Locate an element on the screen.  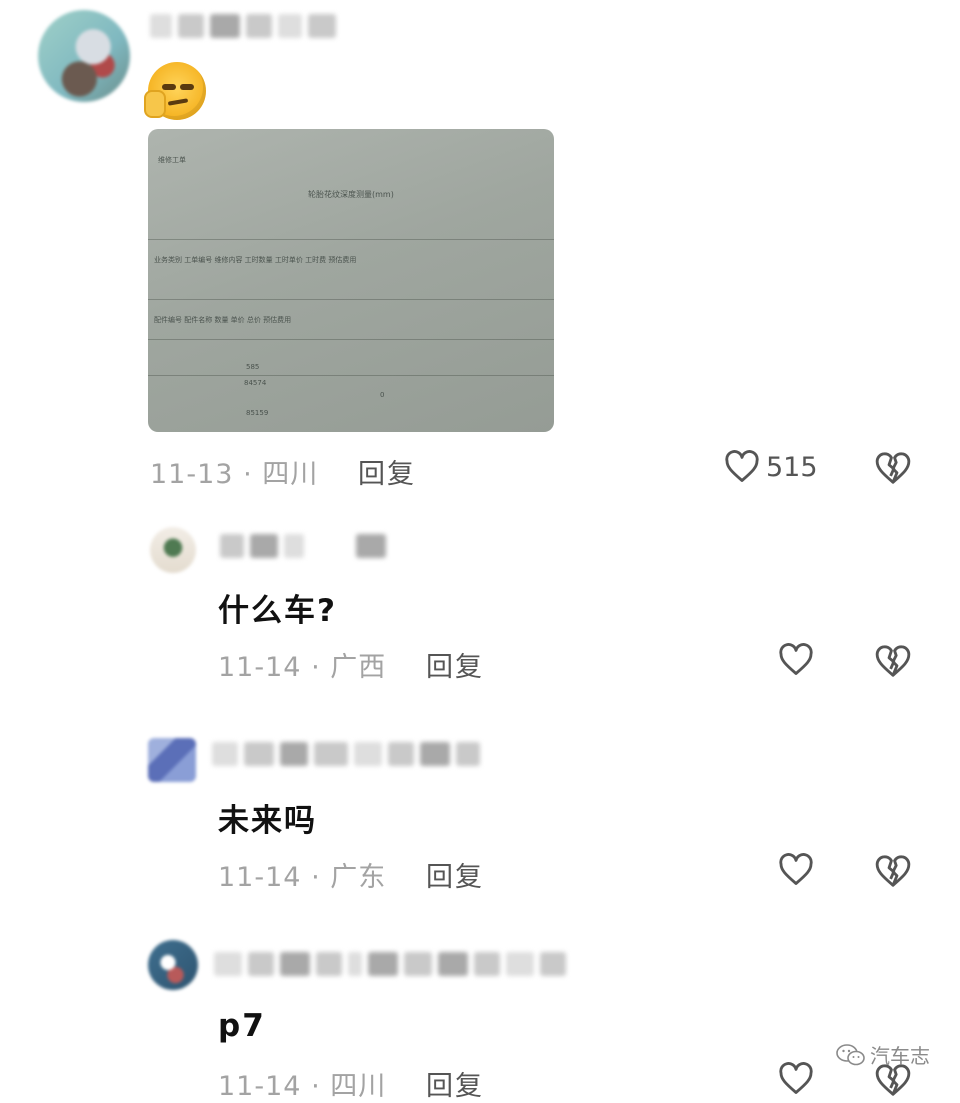
receipt-title: 轮胎花纹深度测量(mm) is located at coordinates (351, 194).